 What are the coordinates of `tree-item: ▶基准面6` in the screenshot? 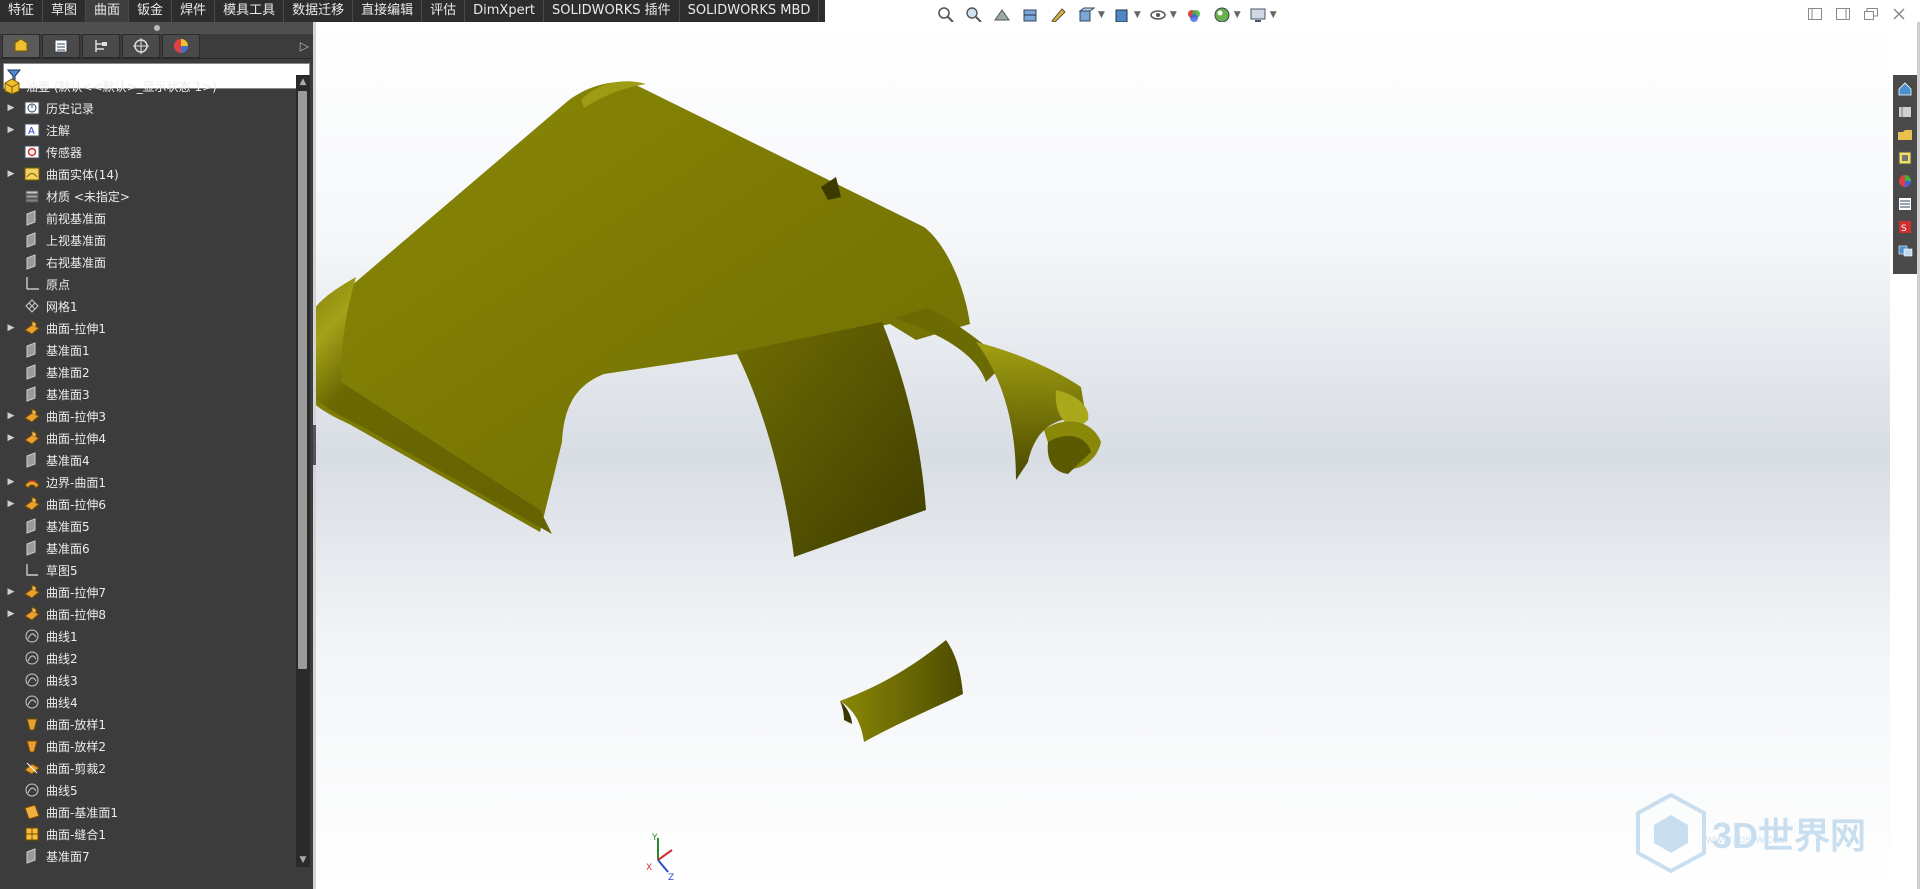 It's located at (148, 548).